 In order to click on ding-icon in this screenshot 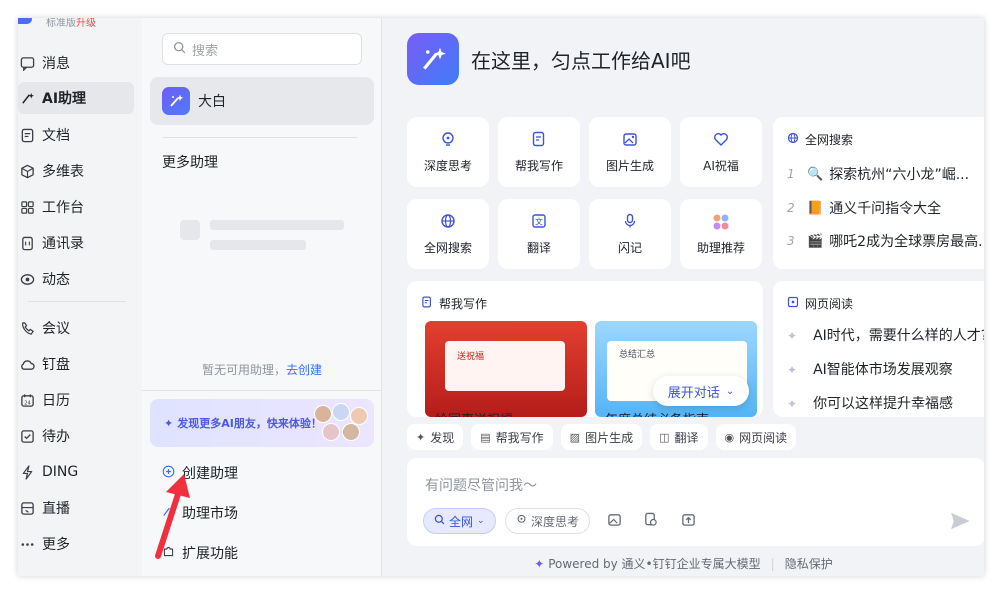, I will do `click(27, 472)`.